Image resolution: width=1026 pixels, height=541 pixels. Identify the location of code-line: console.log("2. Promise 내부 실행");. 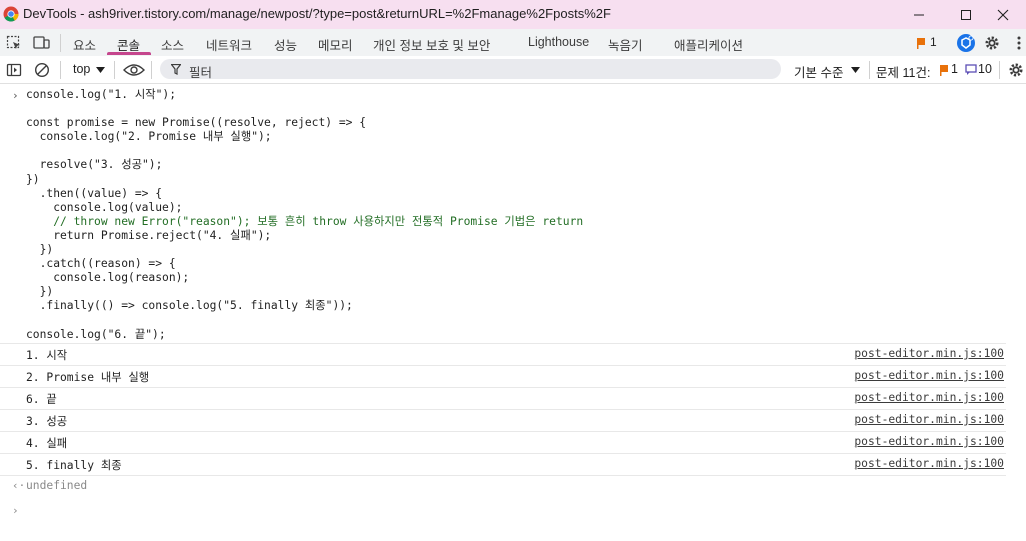
(149, 137).